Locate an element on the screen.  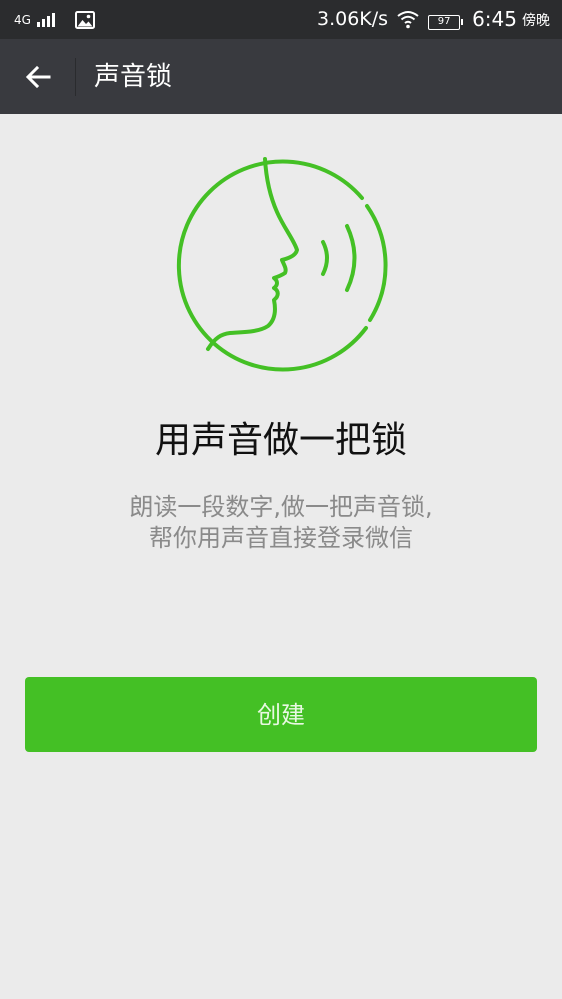
page-title: 声音锁 is located at coordinates (133, 77).